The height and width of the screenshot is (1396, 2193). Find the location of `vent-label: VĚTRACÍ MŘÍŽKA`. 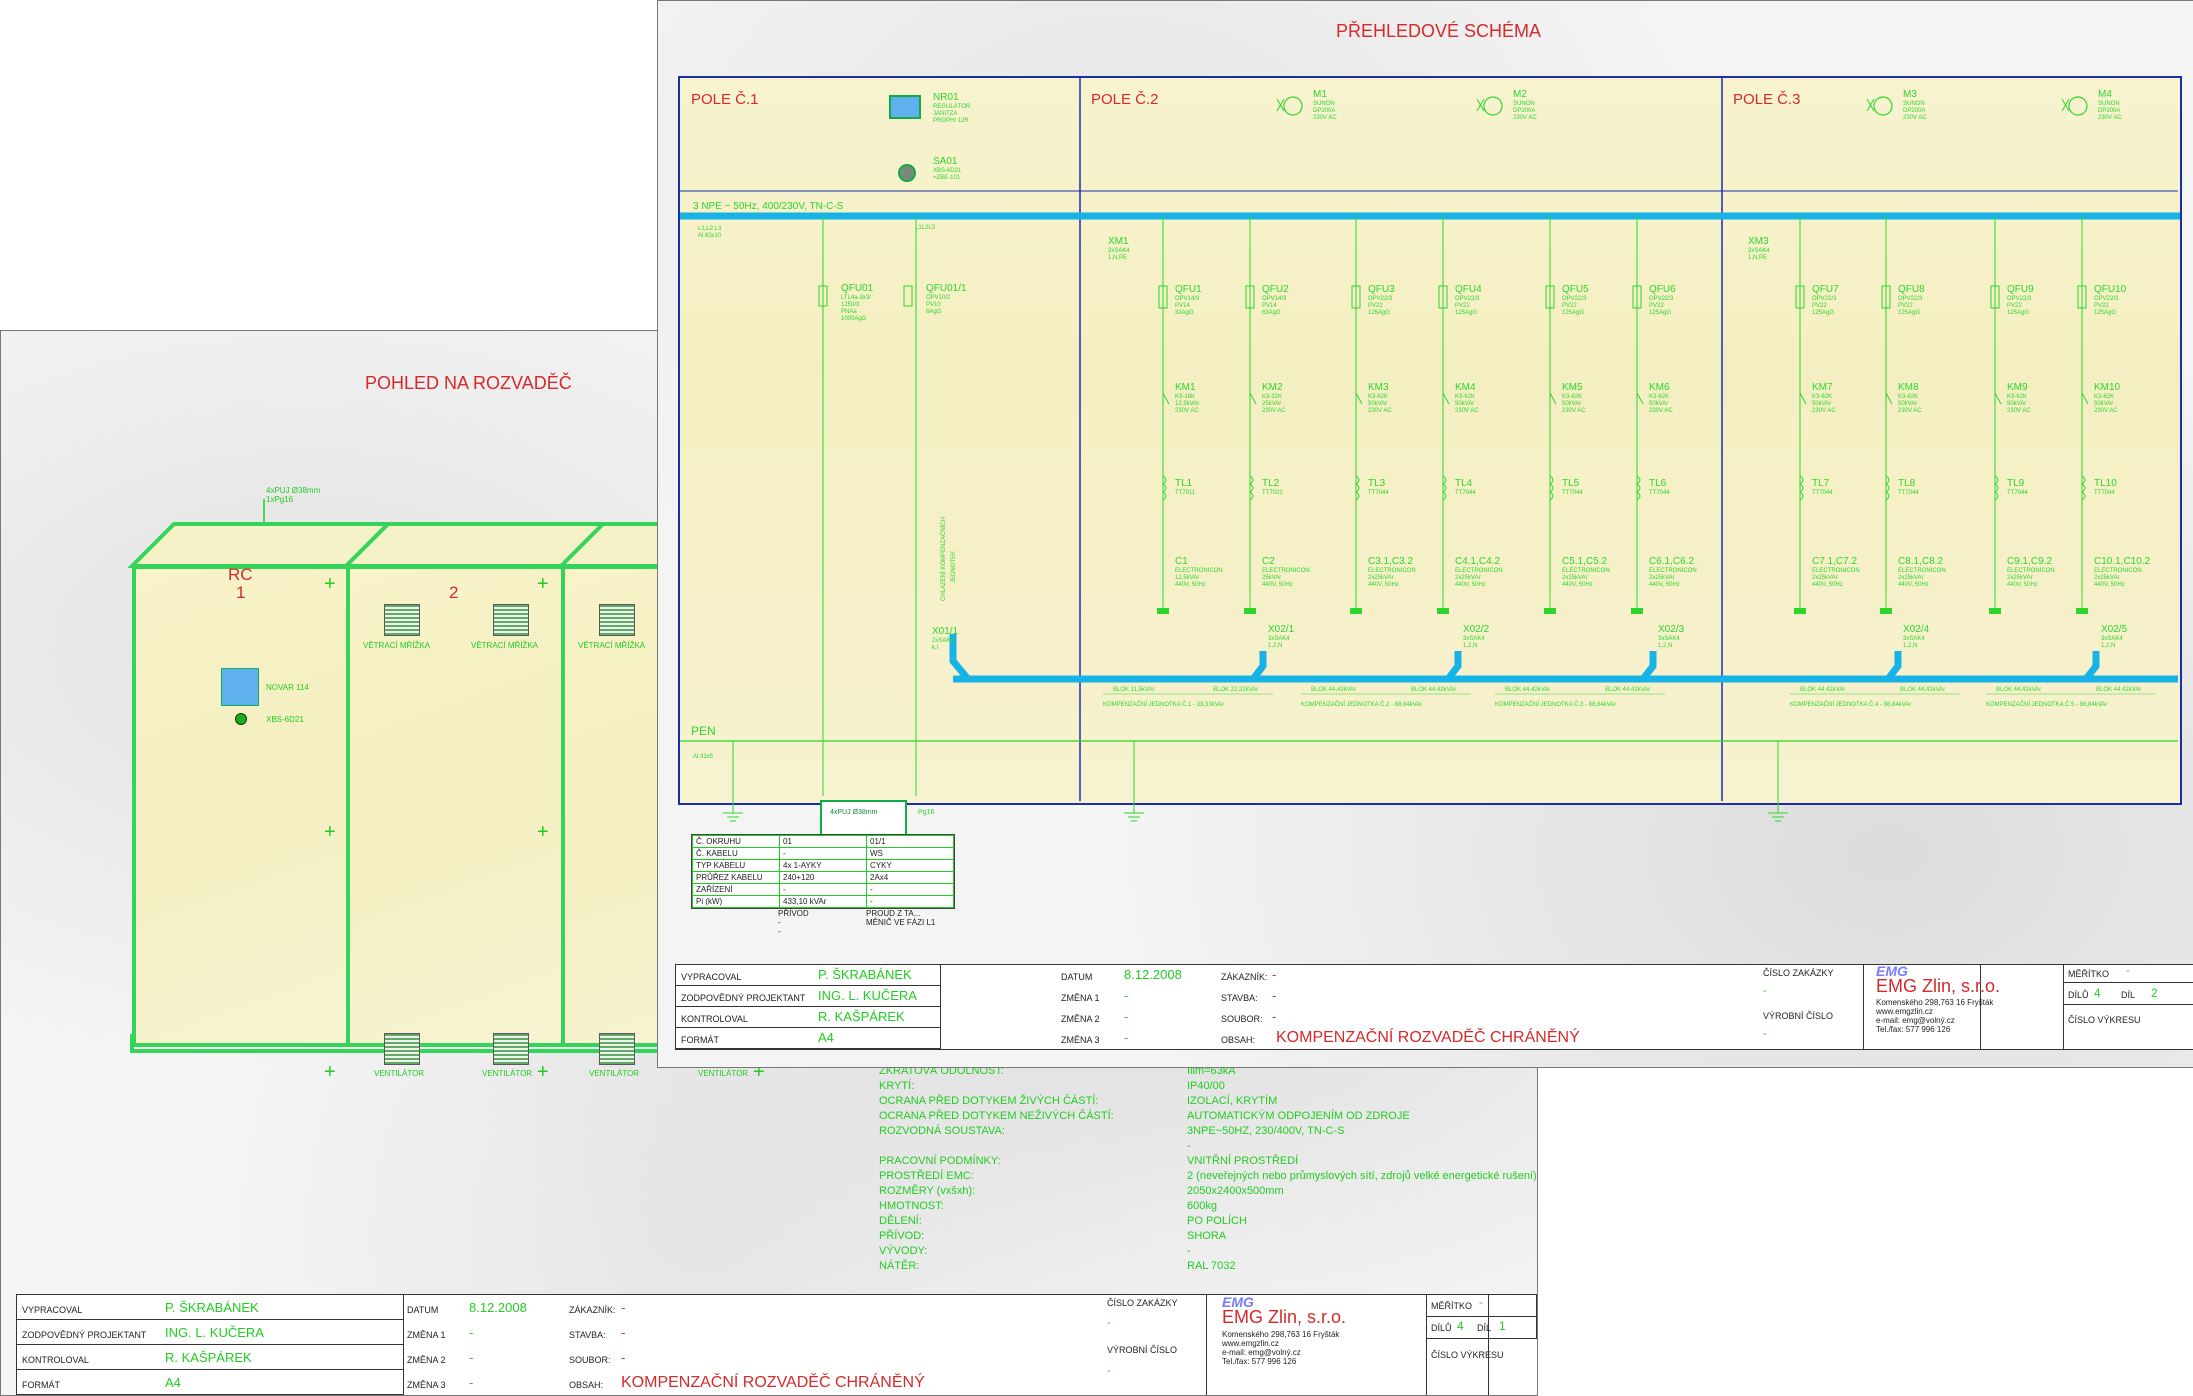

vent-label: VĚTRACÍ MŘÍŽKA is located at coordinates (397, 645).